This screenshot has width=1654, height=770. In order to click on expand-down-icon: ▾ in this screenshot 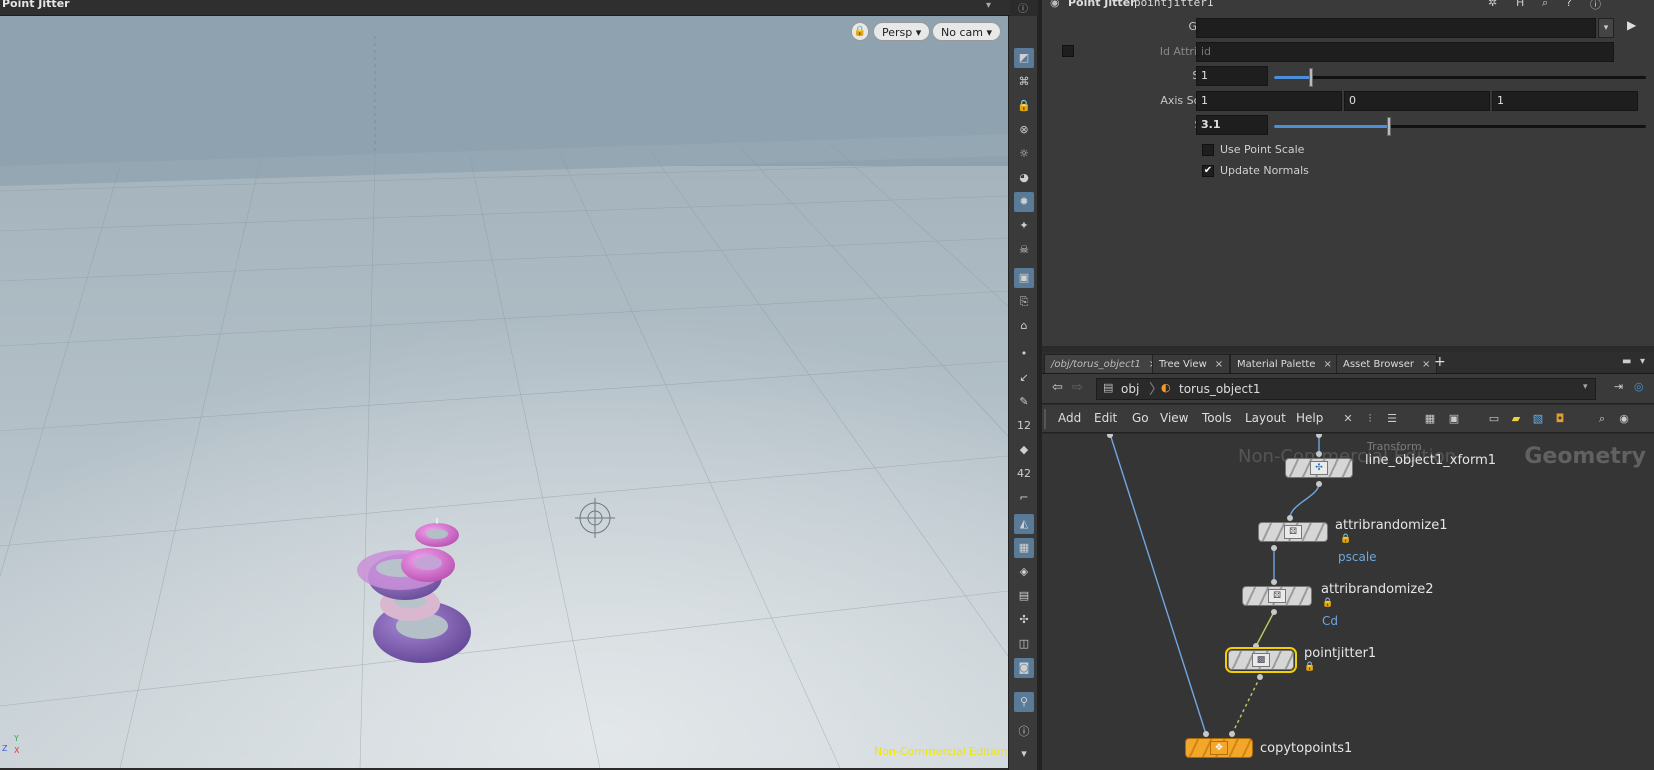, I will do `click(1024, 754)`.